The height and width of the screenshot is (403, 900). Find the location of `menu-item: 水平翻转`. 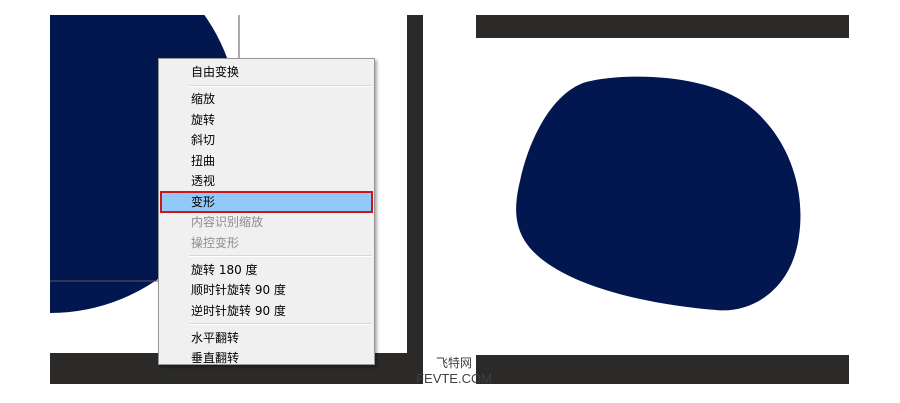

menu-item: 水平翻转 is located at coordinates (266, 338).